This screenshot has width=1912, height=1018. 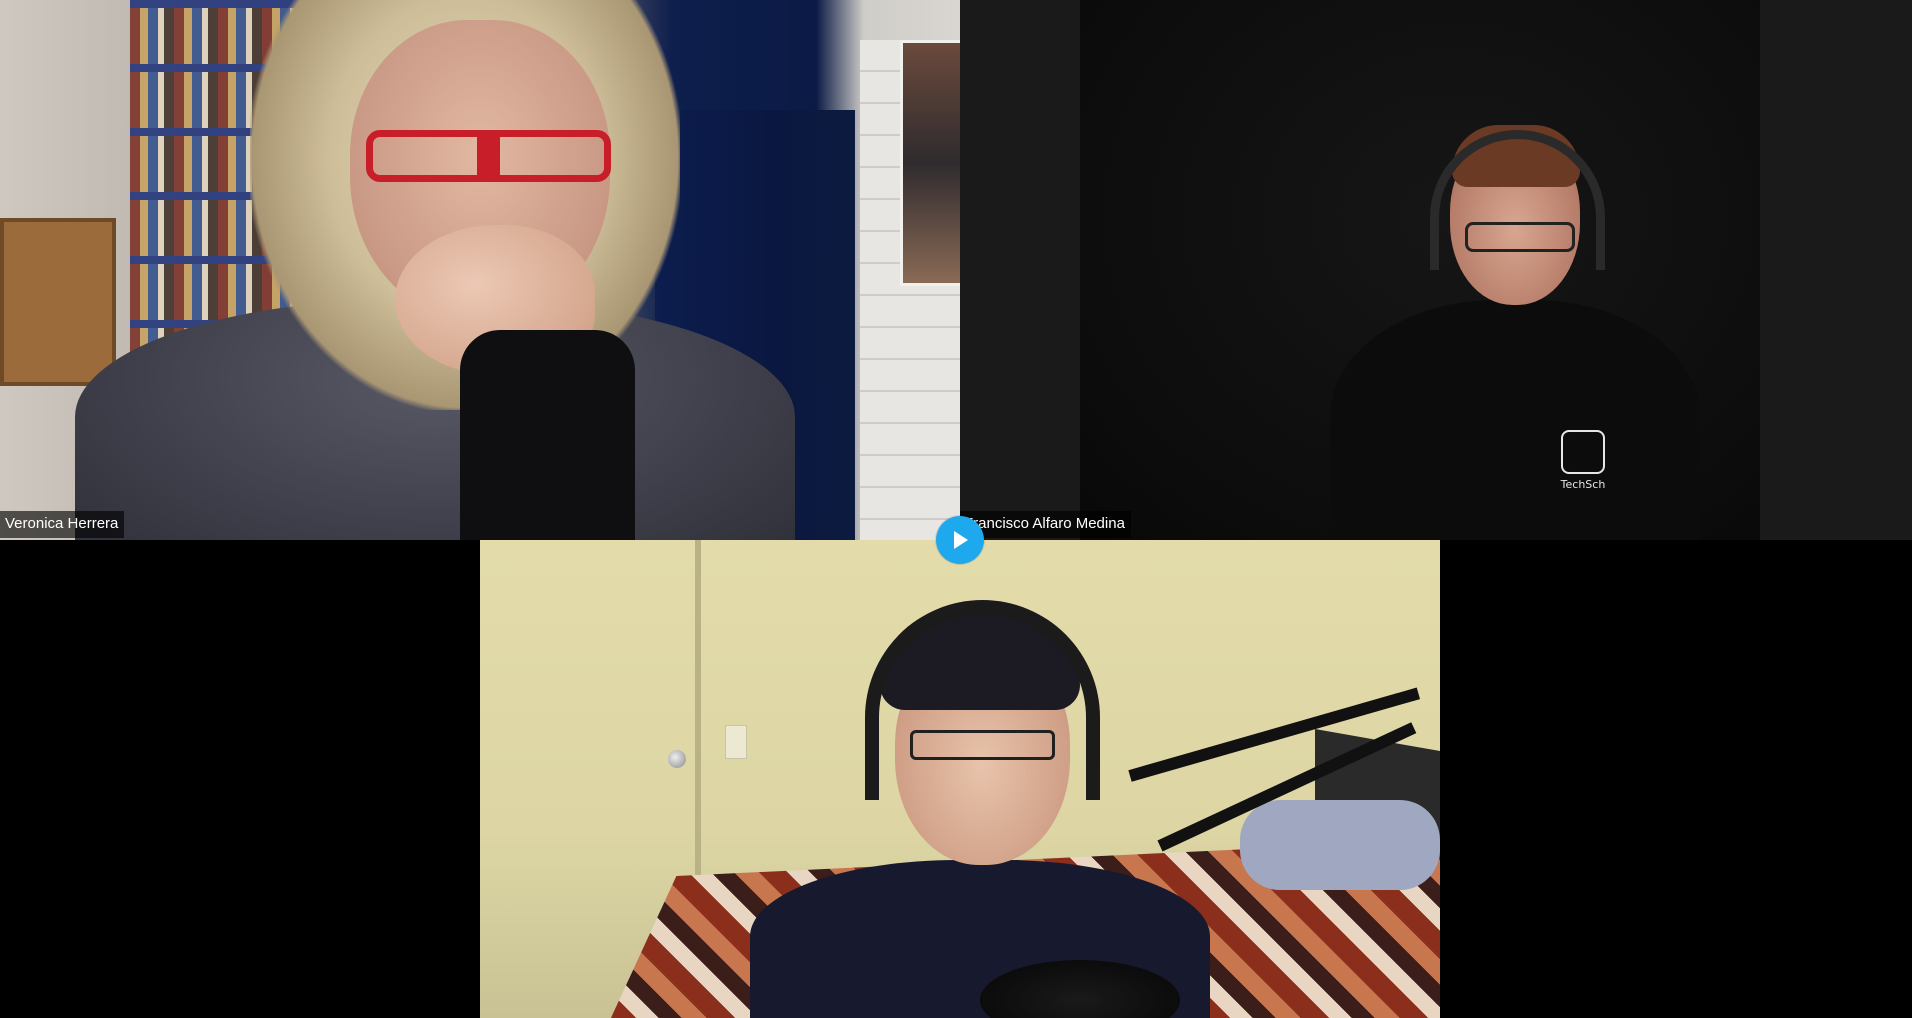 What do you see at coordinates (58, 302) in the screenshot?
I see `corkboard` at bounding box center [58, 302].